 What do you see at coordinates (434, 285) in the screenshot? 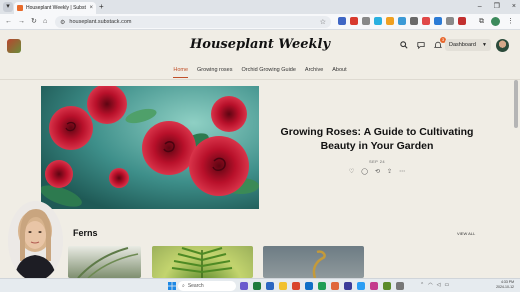
I see `system-tray: ⌃ ◠ ◁ ▭` at bounding box center [434, 285].